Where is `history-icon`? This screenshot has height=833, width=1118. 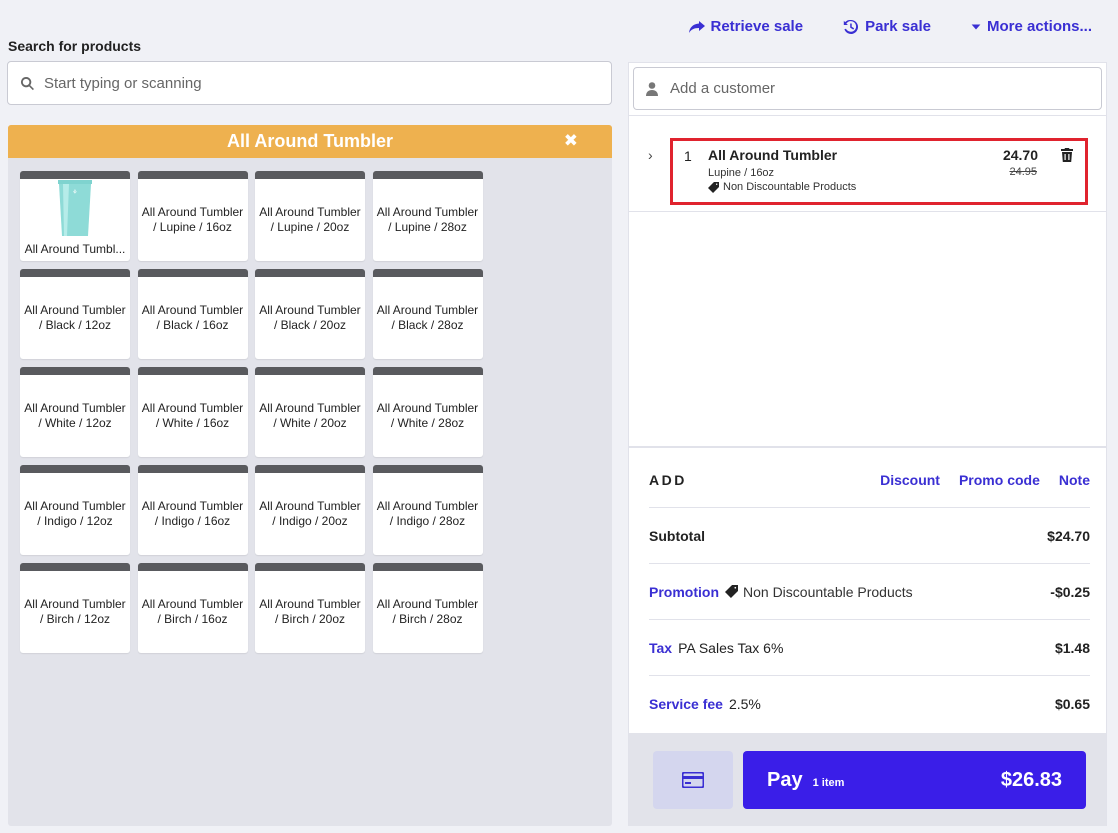
history-icon is located at coordinates (851, 26).